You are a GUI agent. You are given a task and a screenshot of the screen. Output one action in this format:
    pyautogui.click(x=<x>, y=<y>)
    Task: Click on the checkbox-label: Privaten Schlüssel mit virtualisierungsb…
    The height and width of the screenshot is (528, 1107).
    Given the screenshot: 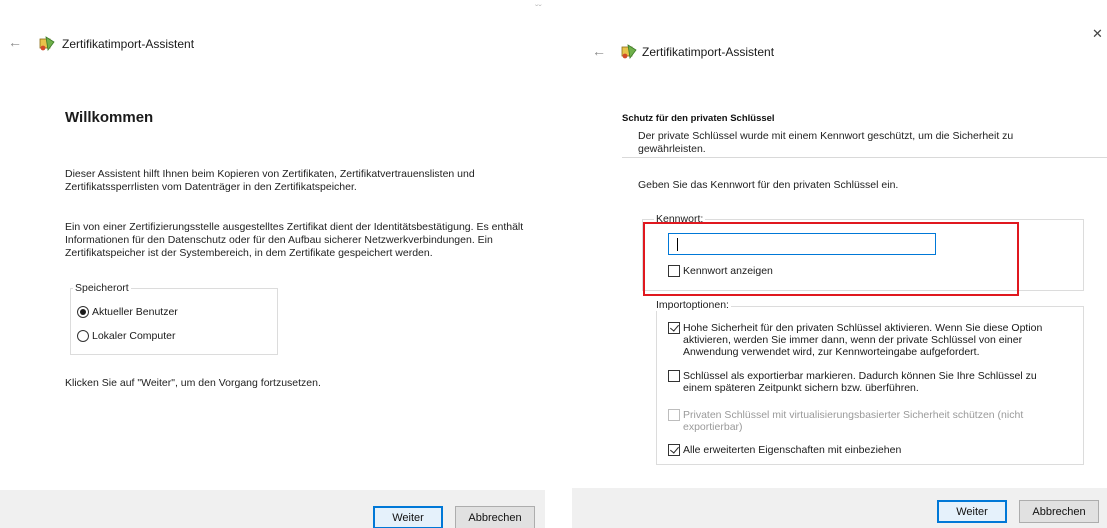 What is the action you would take?
    pyautogui.click(x=853, y=421)
    